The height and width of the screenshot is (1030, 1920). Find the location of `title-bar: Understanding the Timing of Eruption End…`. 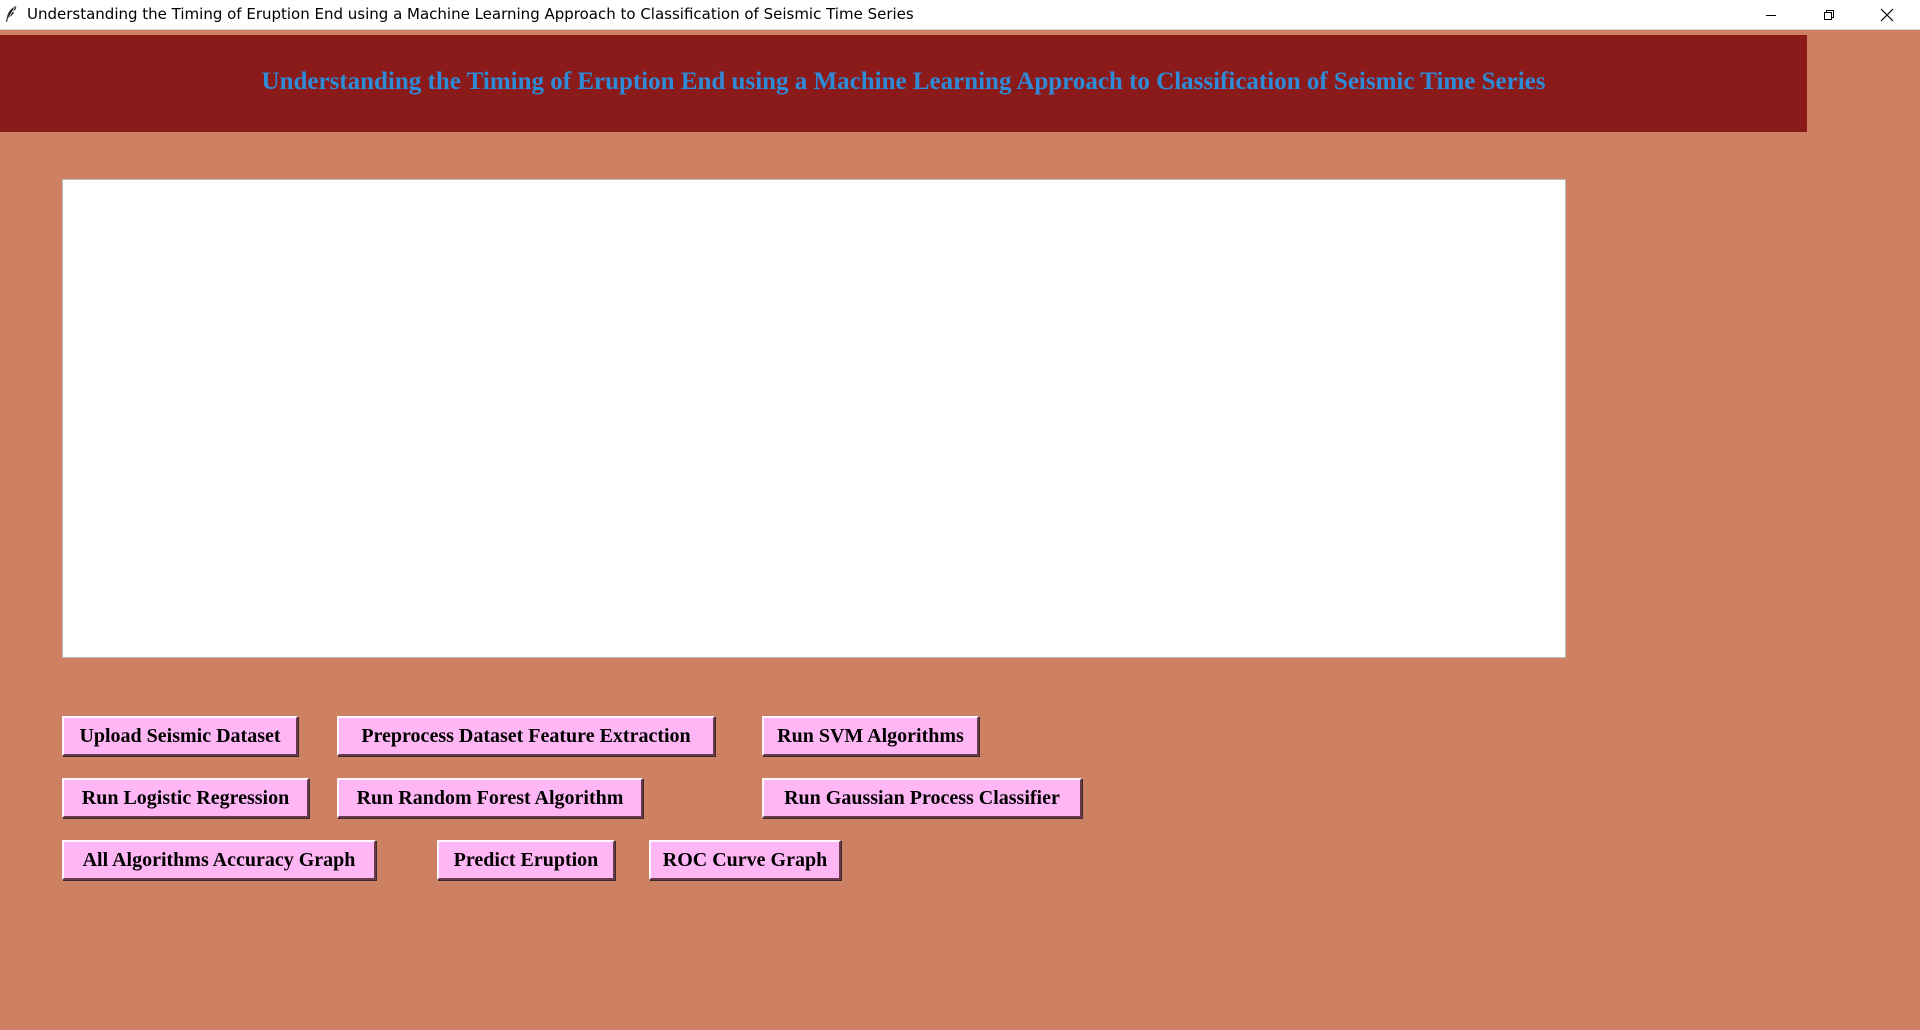

title-bar: Understanding the Timing of Eruption End… is located at coordinates (960, 15).